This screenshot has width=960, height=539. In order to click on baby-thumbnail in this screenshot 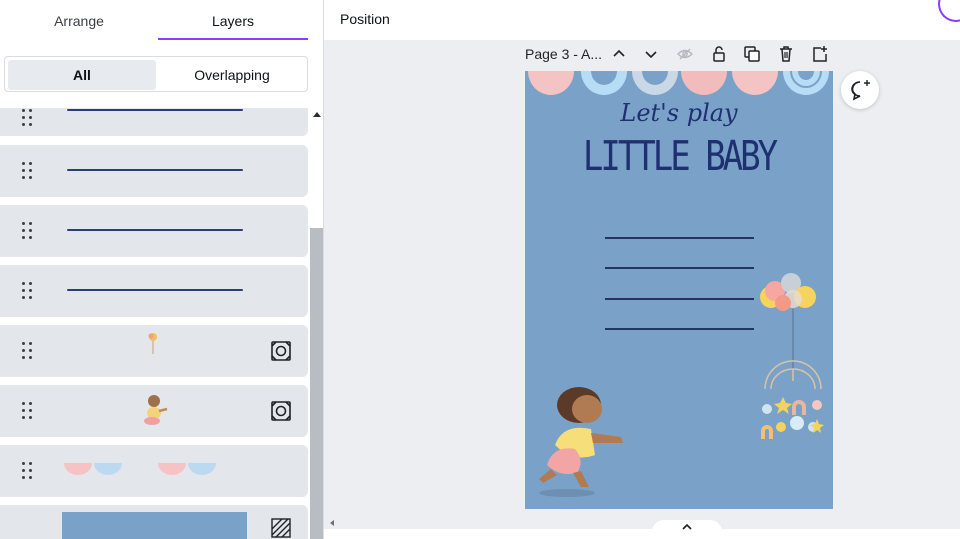, I will do `click(156, 410)`.